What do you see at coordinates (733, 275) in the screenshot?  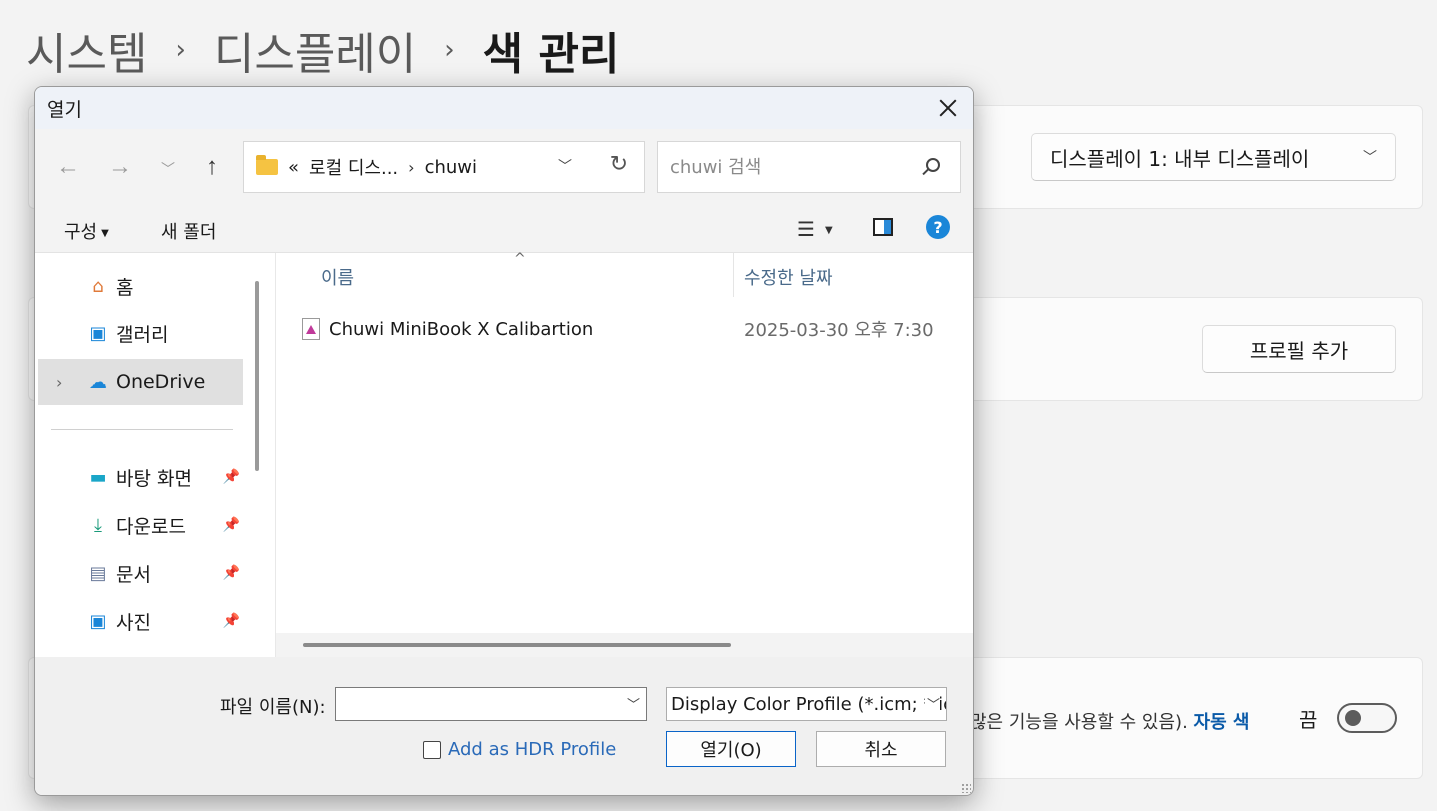 I see `column-divider` at bounding box center [733, 275].